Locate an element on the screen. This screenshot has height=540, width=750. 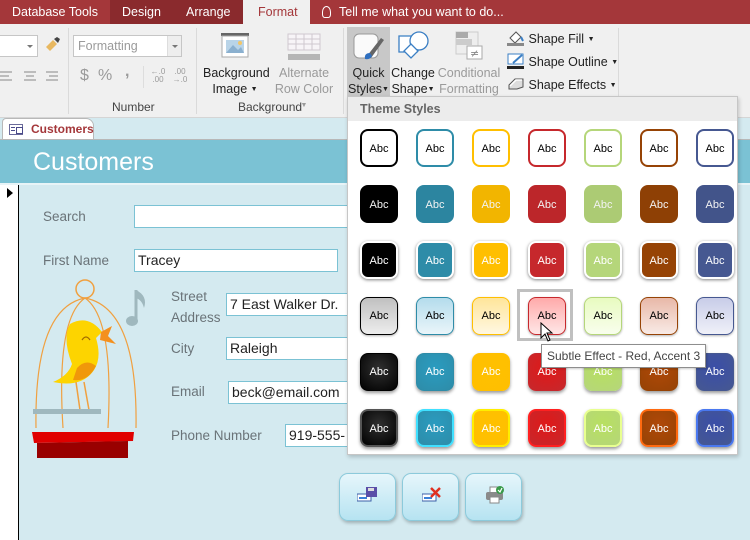
save-record-button is located at coordinates (367, 497).